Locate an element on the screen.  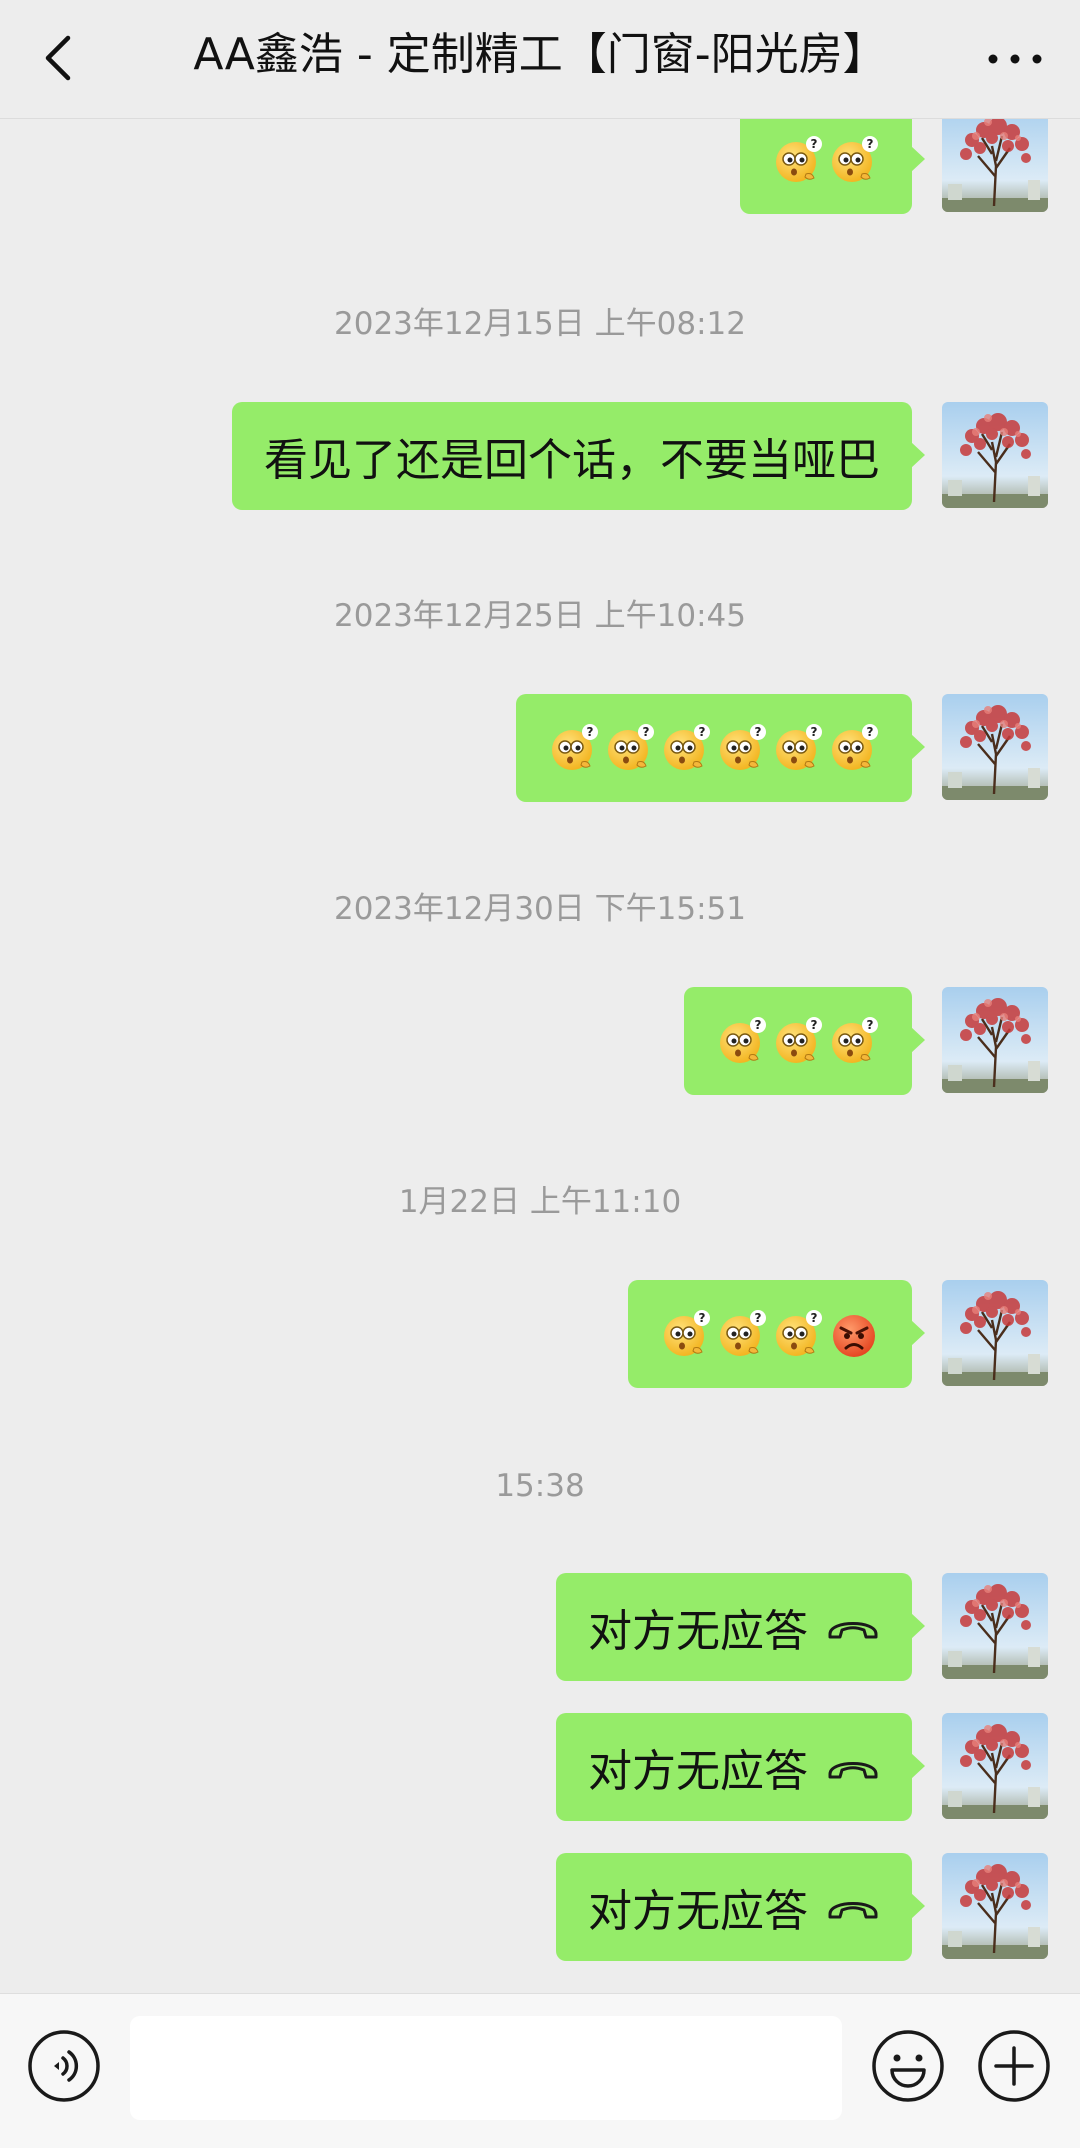
timestamp: 2023年12月30日 下午15:51 is located at coordinates (540, 909).